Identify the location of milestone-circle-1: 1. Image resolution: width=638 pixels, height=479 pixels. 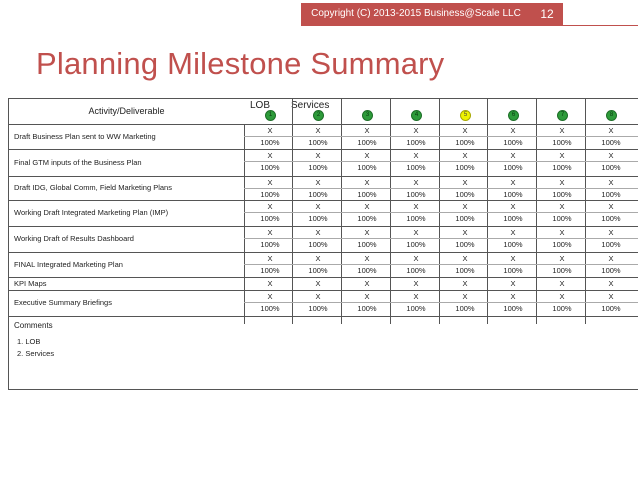
(270, 115).